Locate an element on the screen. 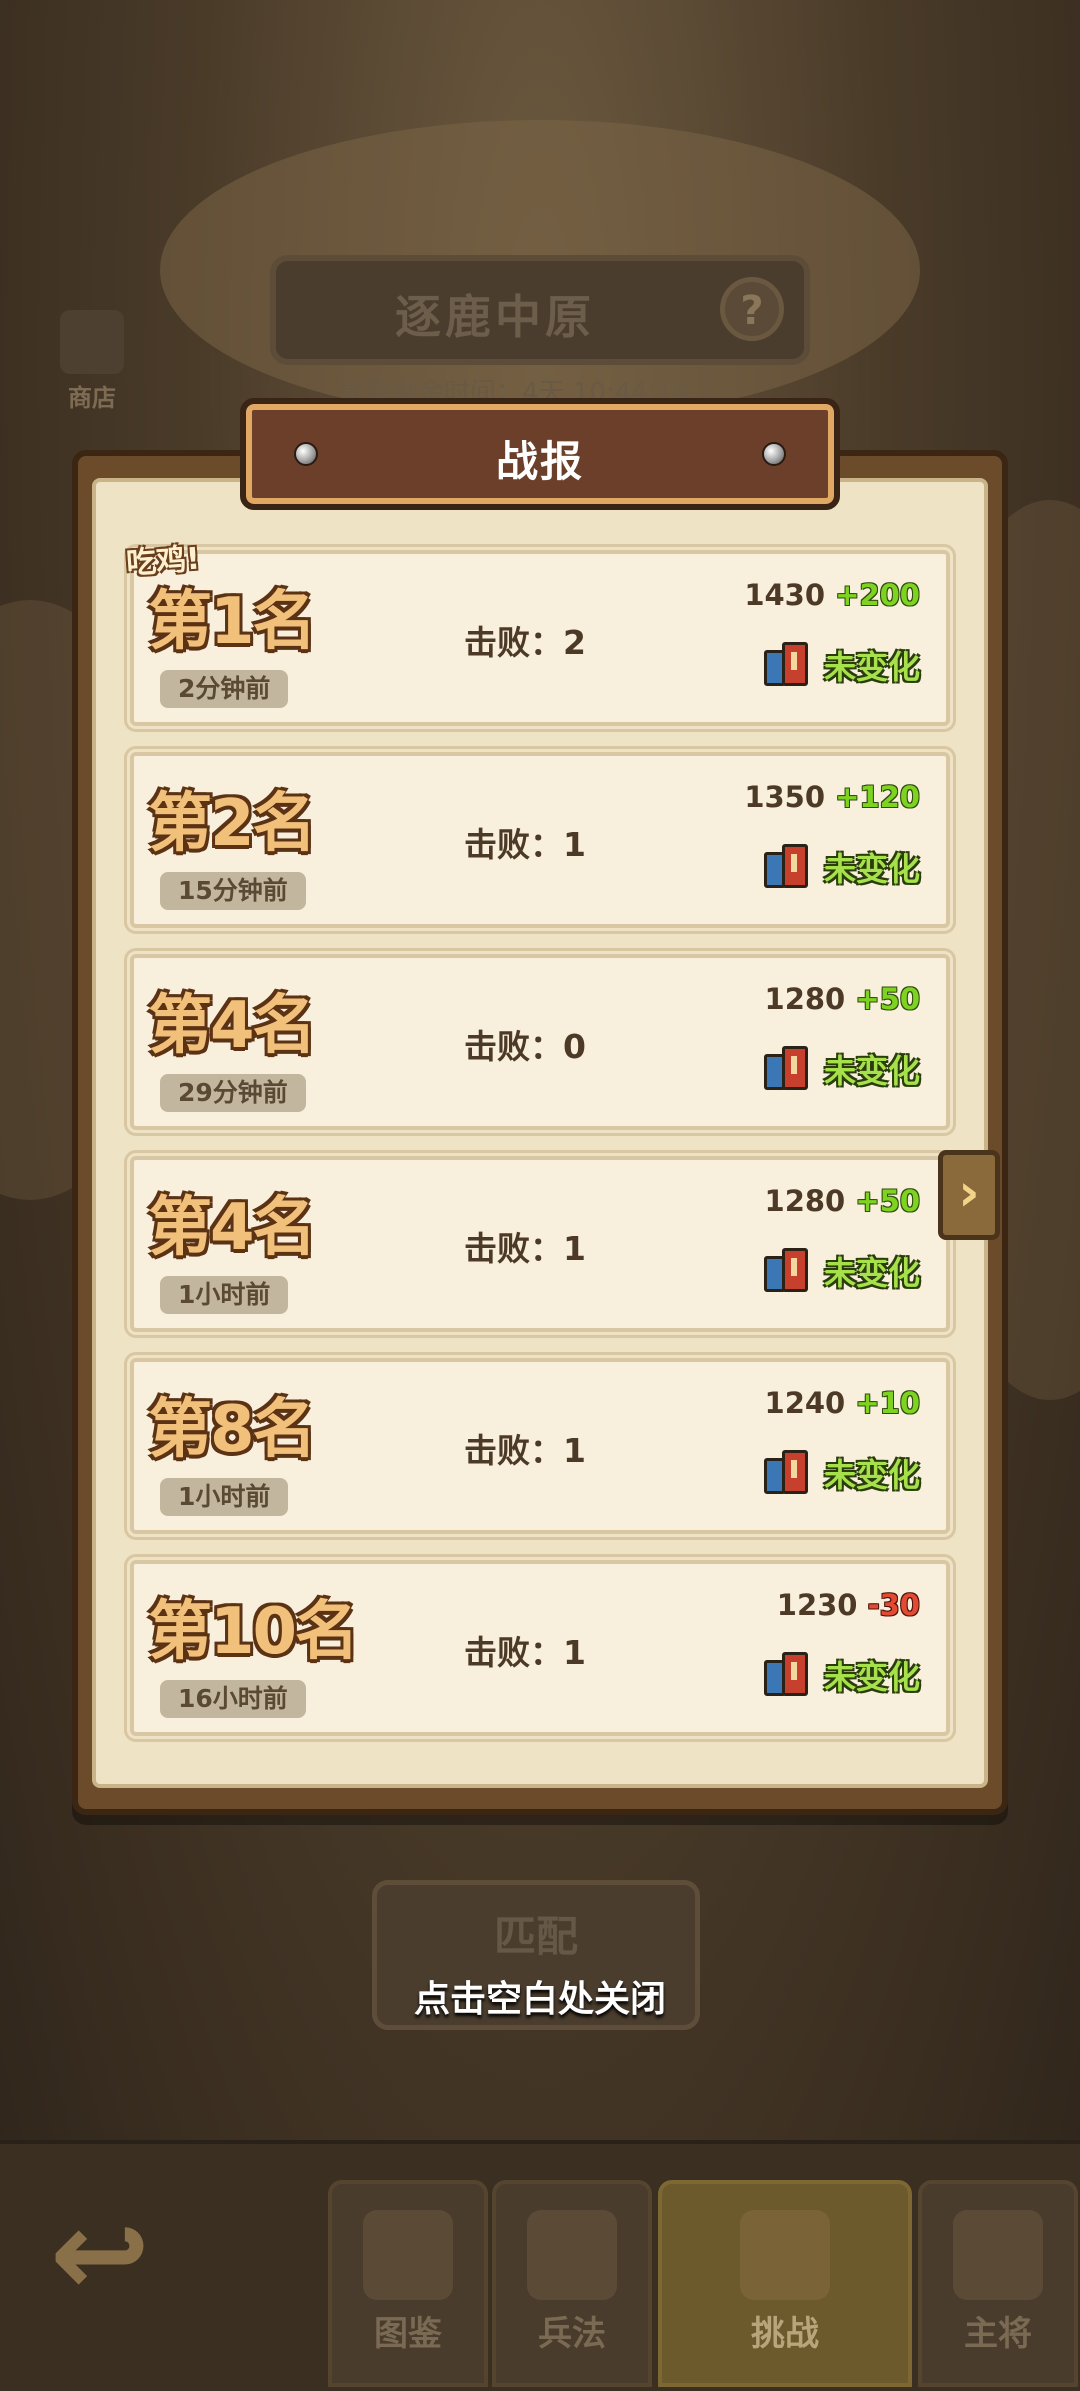 The width and height of the screenshot is (1080, 2391). score-line: 1430 +200 is located at coordinates (832, 595).